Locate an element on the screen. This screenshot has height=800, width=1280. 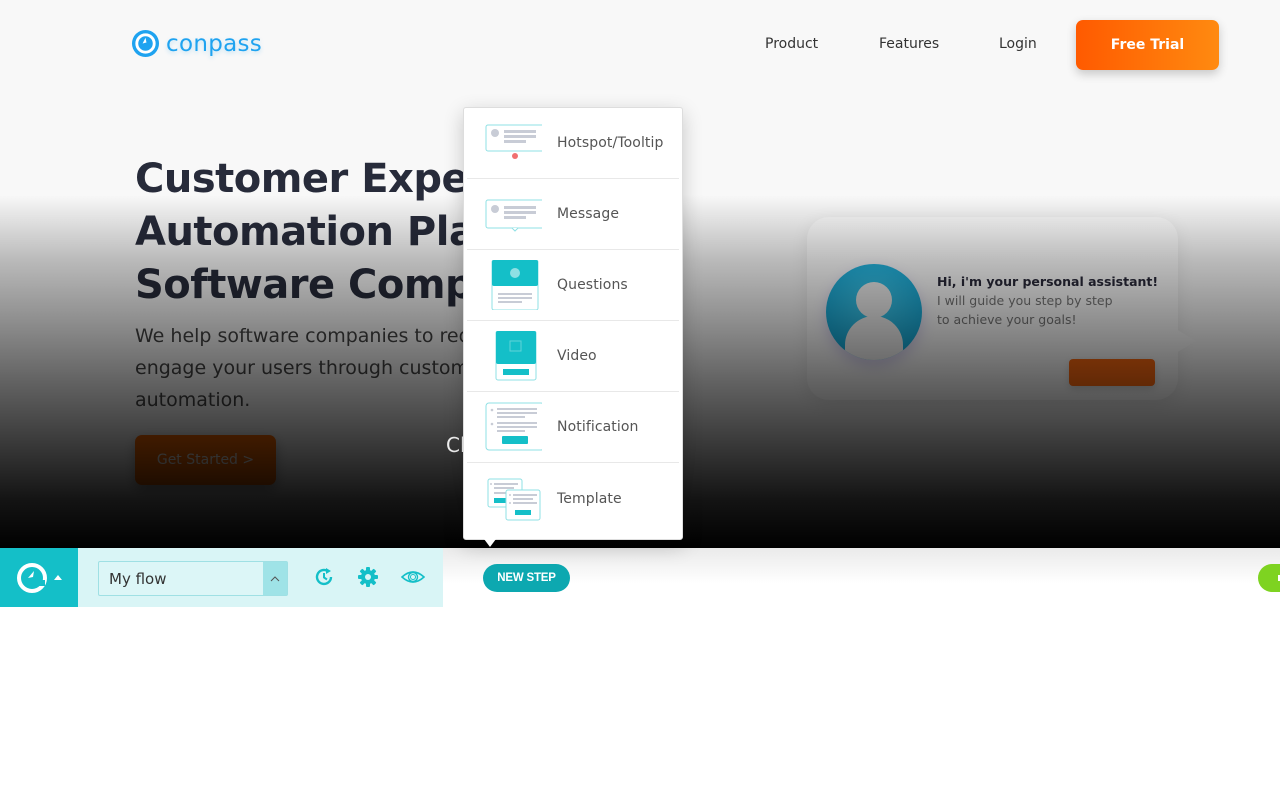
eye-icon is located at coordinates (413, 577).